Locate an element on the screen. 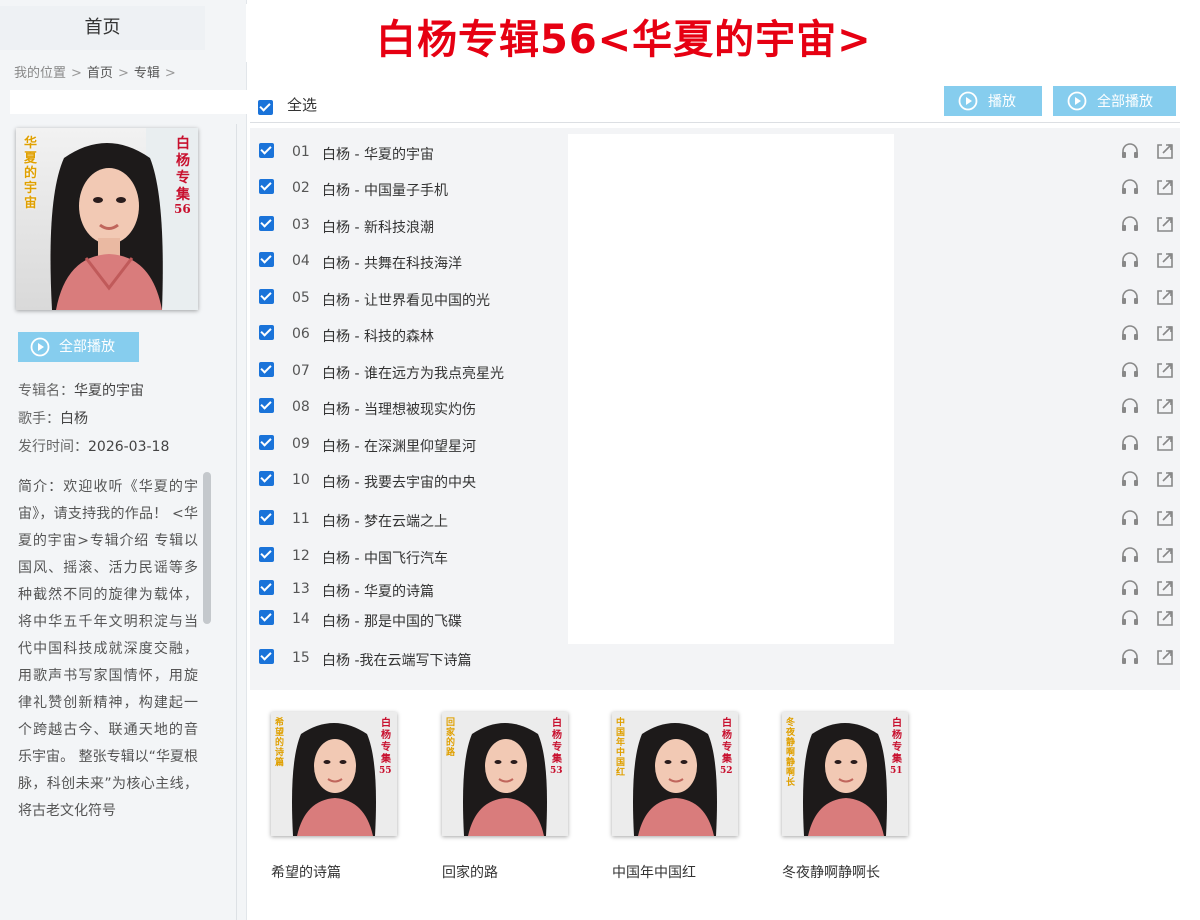 The height and width of the screenshot is (920, 1200). album-title: 白杨专辑56<华夏的宇宙> is located at coordinates (624, 40).